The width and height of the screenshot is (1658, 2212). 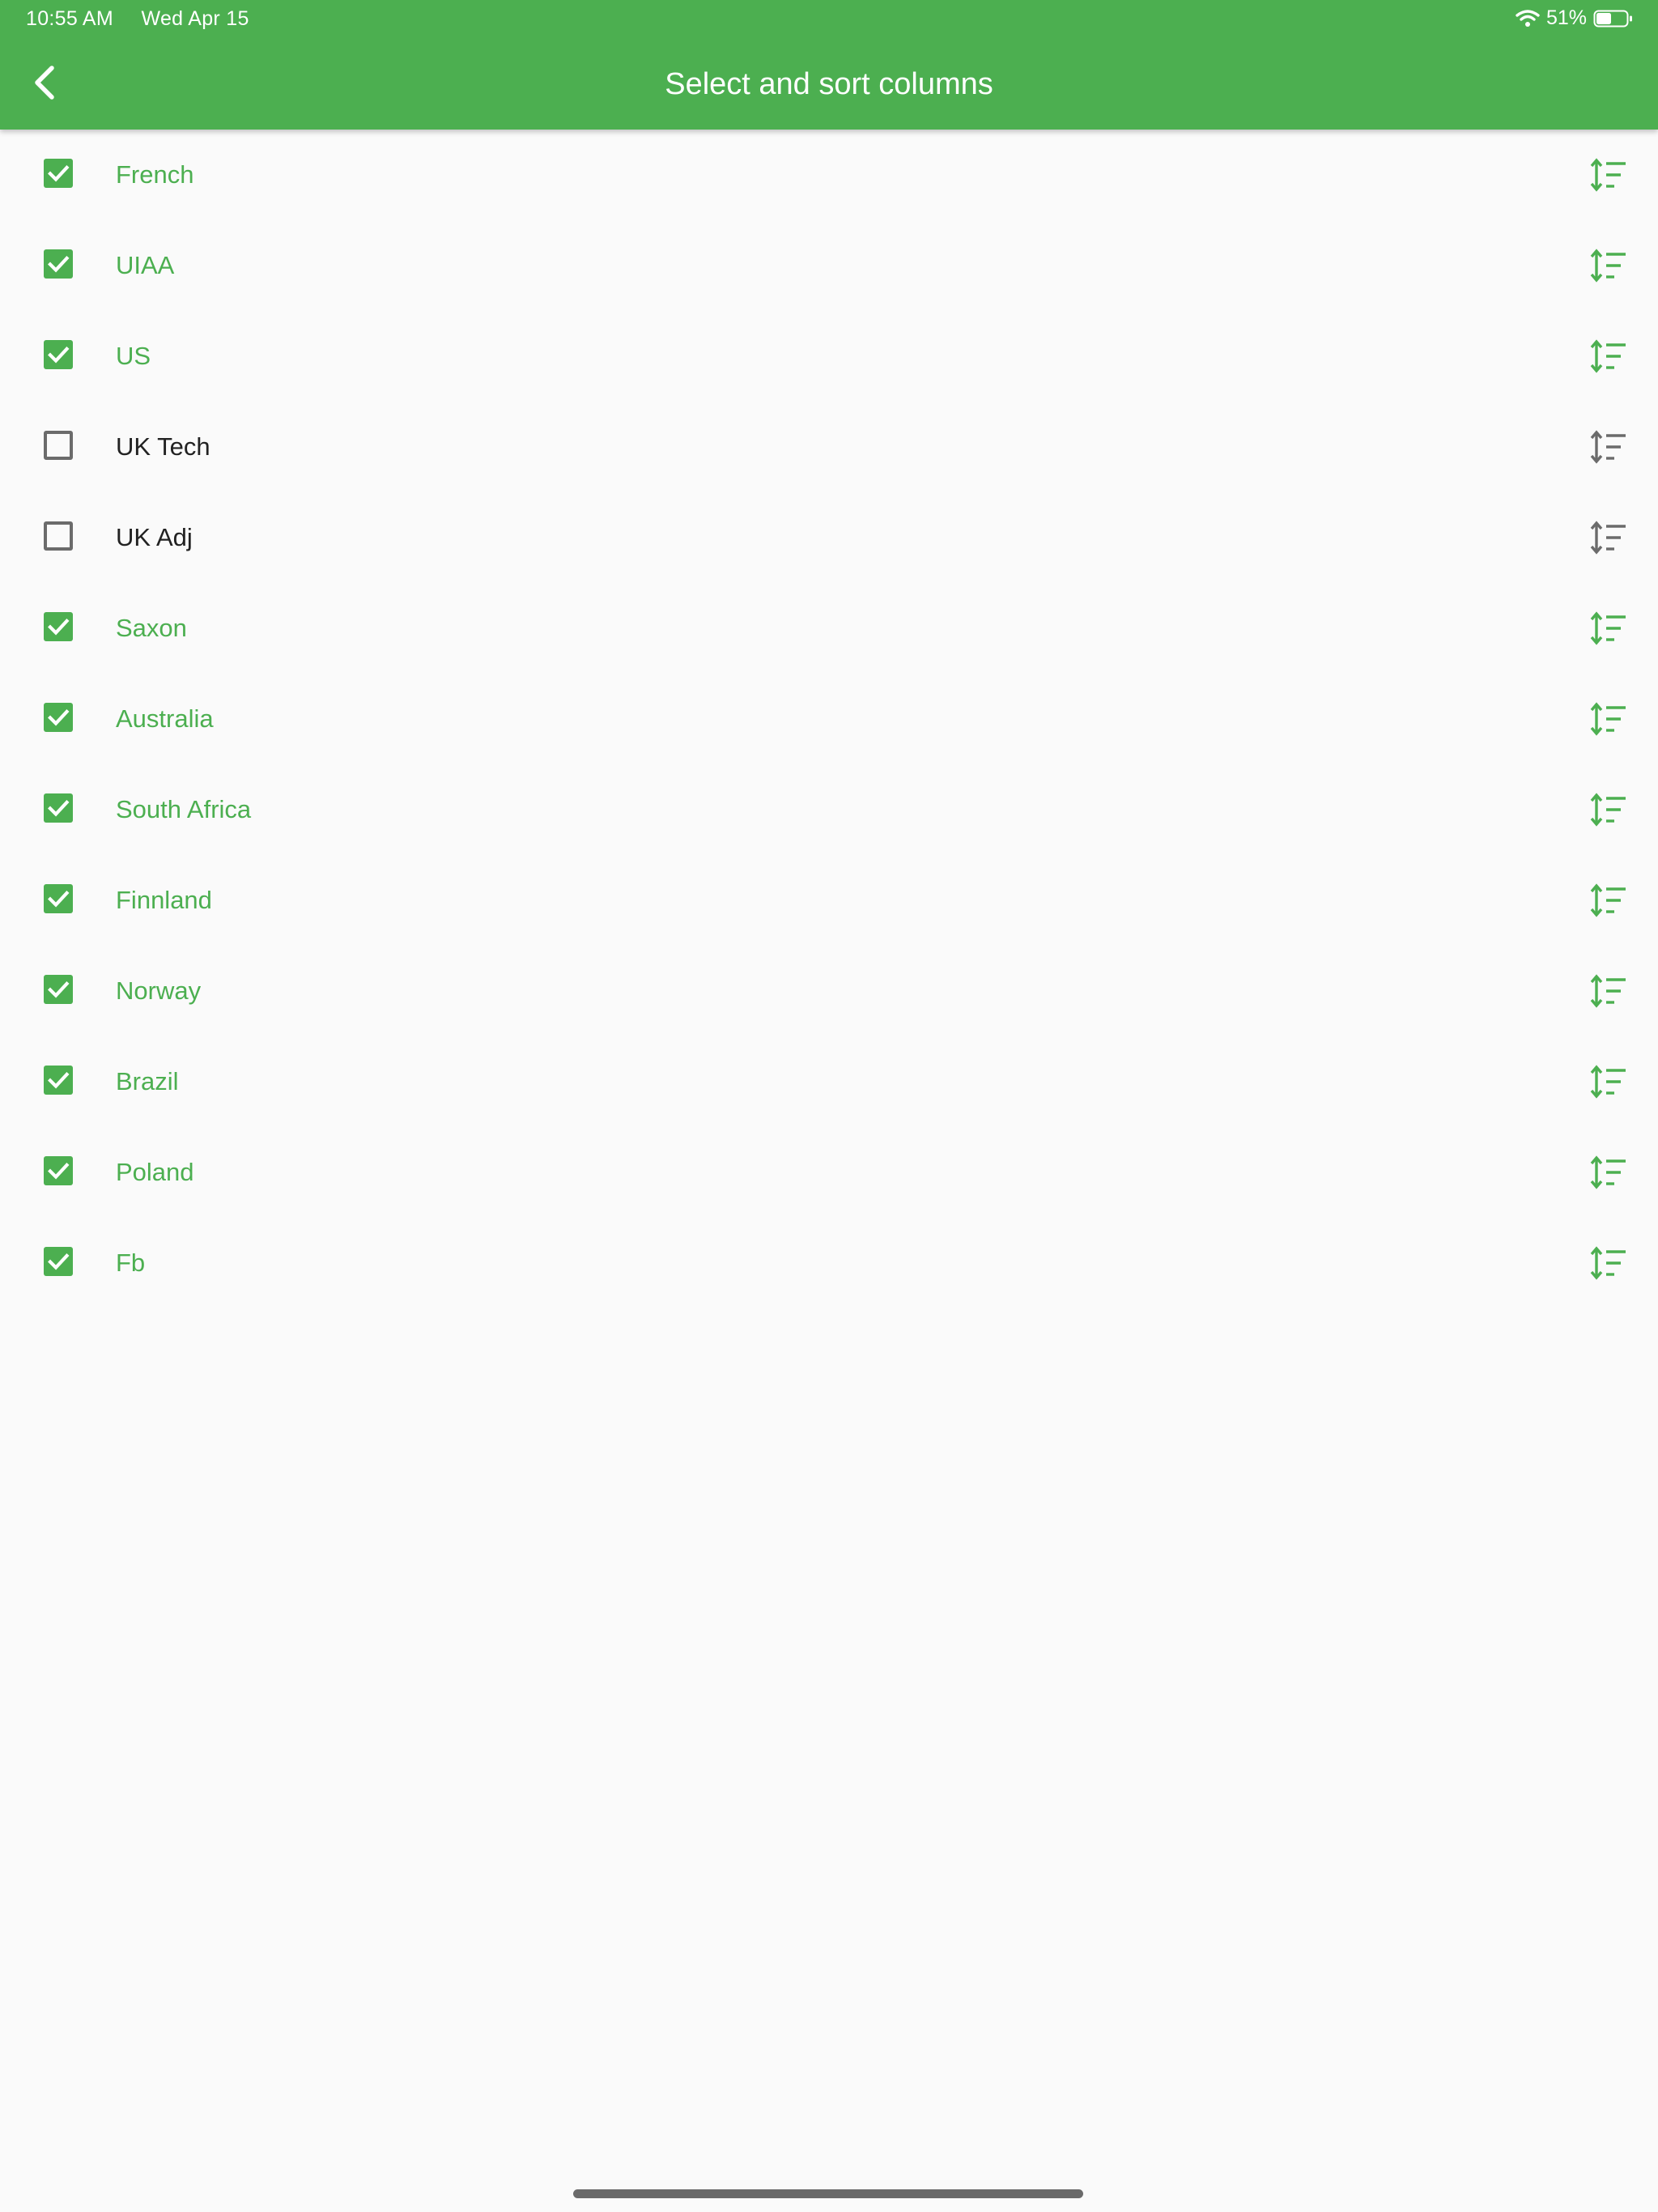 I want to click on status-date: Wed Apr 15, so click(x=195, y=19).